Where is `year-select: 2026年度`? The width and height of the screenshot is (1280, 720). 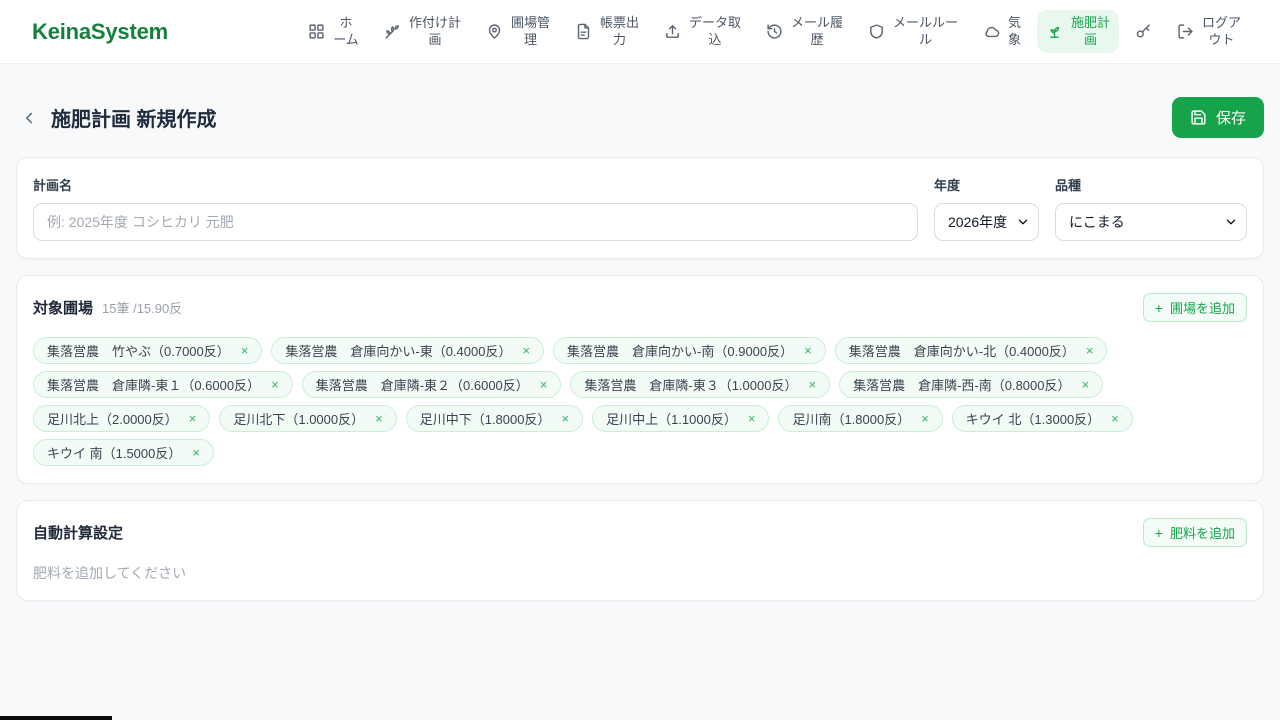 year-select: 2026年度 is located at coordinates (986, 222).